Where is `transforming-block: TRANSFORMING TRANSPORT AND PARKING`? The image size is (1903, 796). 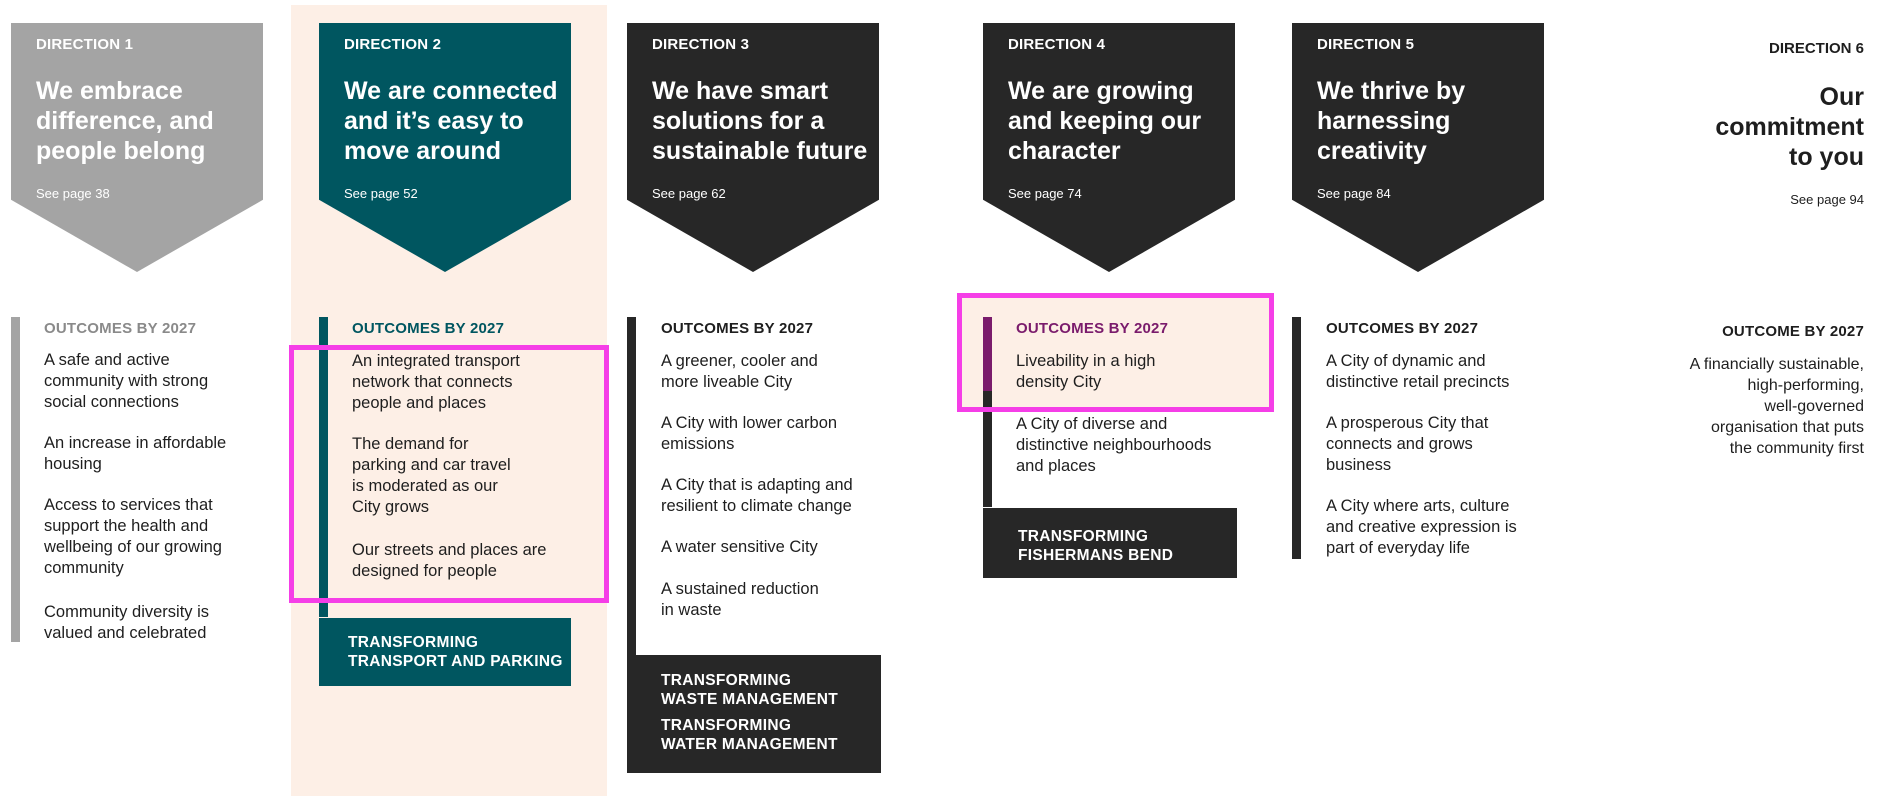 transforming-block: TRANSFORMING TRANSPORT AND PARKING is located at coordinates (445, 652).